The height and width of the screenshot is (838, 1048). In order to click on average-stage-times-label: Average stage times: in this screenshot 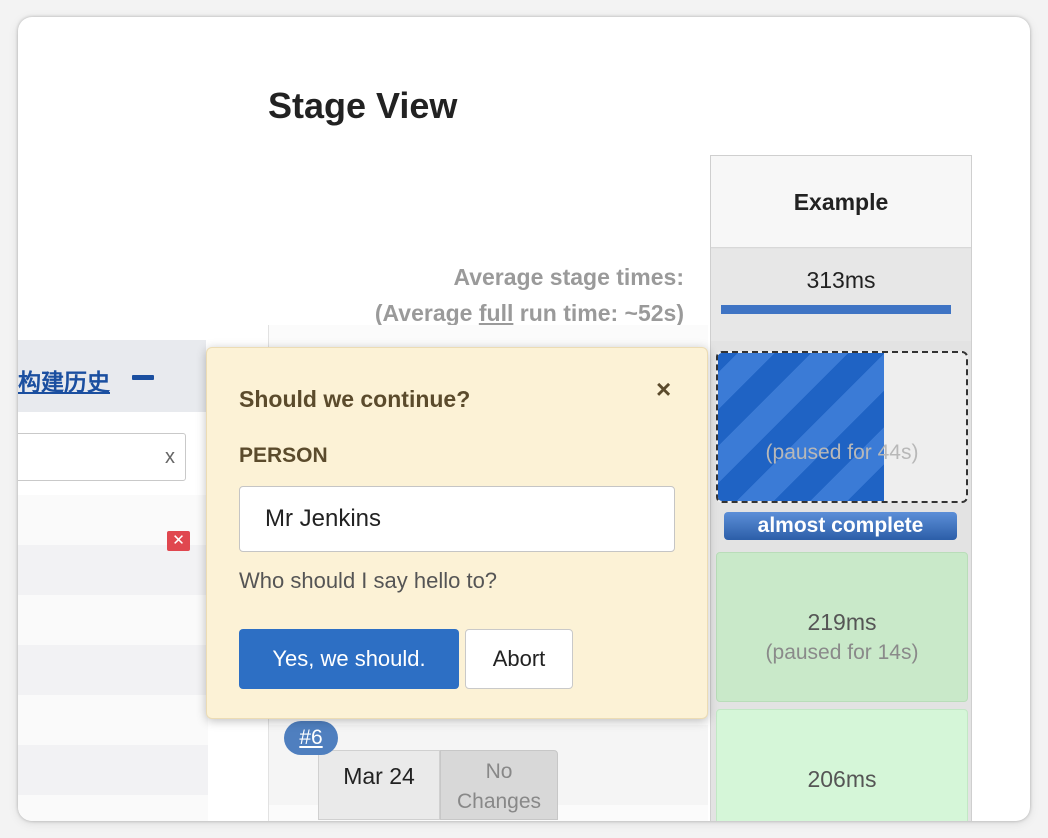, I will do `click(568, 277)`.